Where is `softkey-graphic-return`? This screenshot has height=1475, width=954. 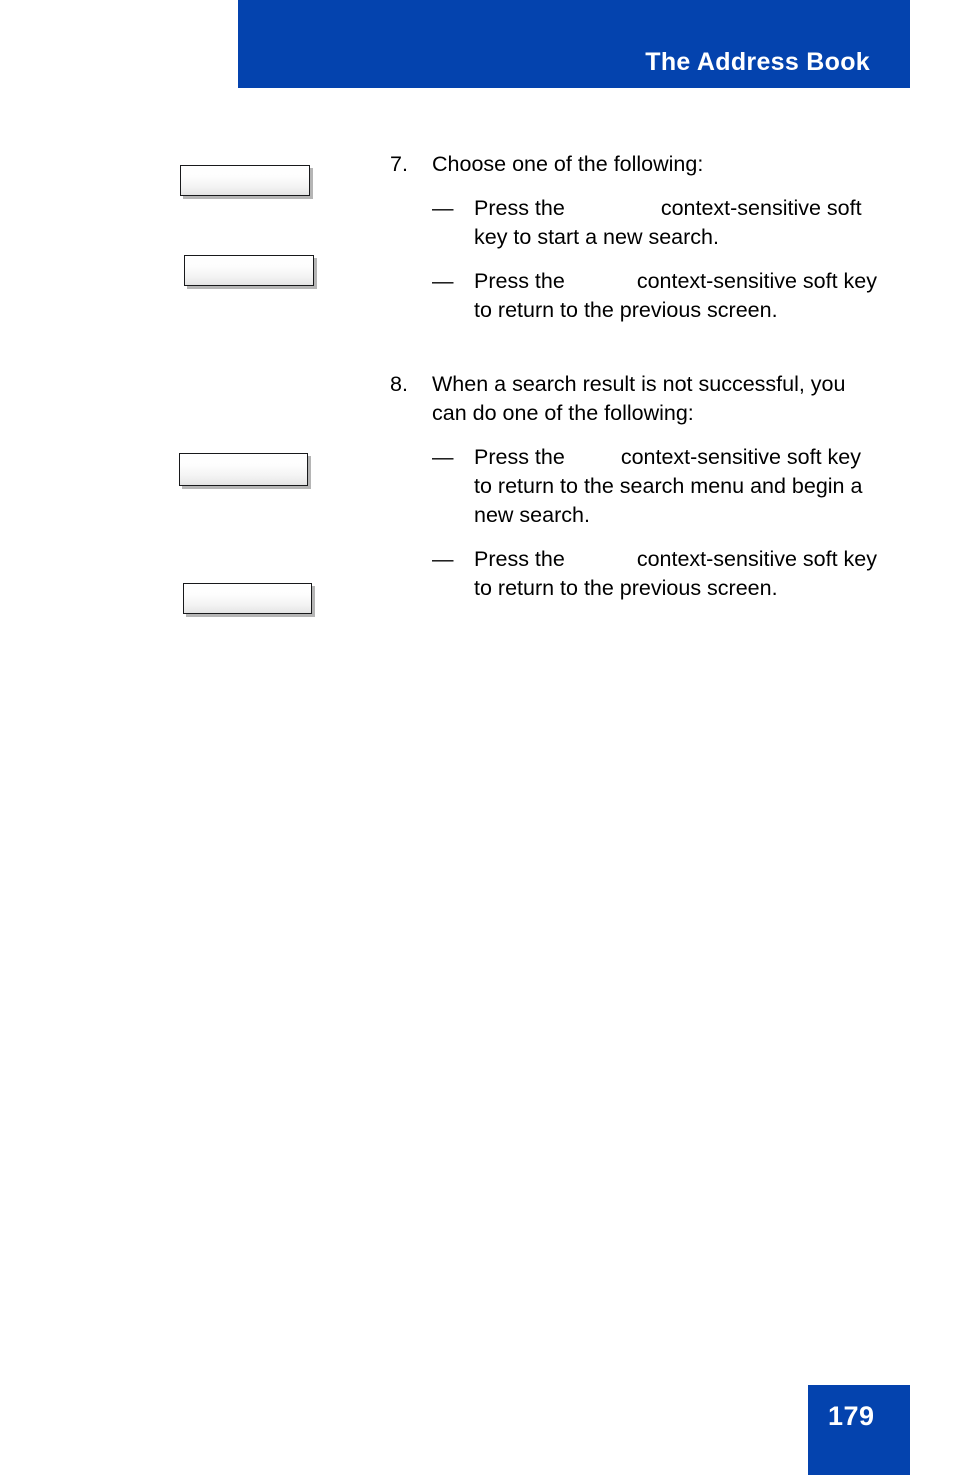
softkey-graphic-return is located at coordinates (247, 598).